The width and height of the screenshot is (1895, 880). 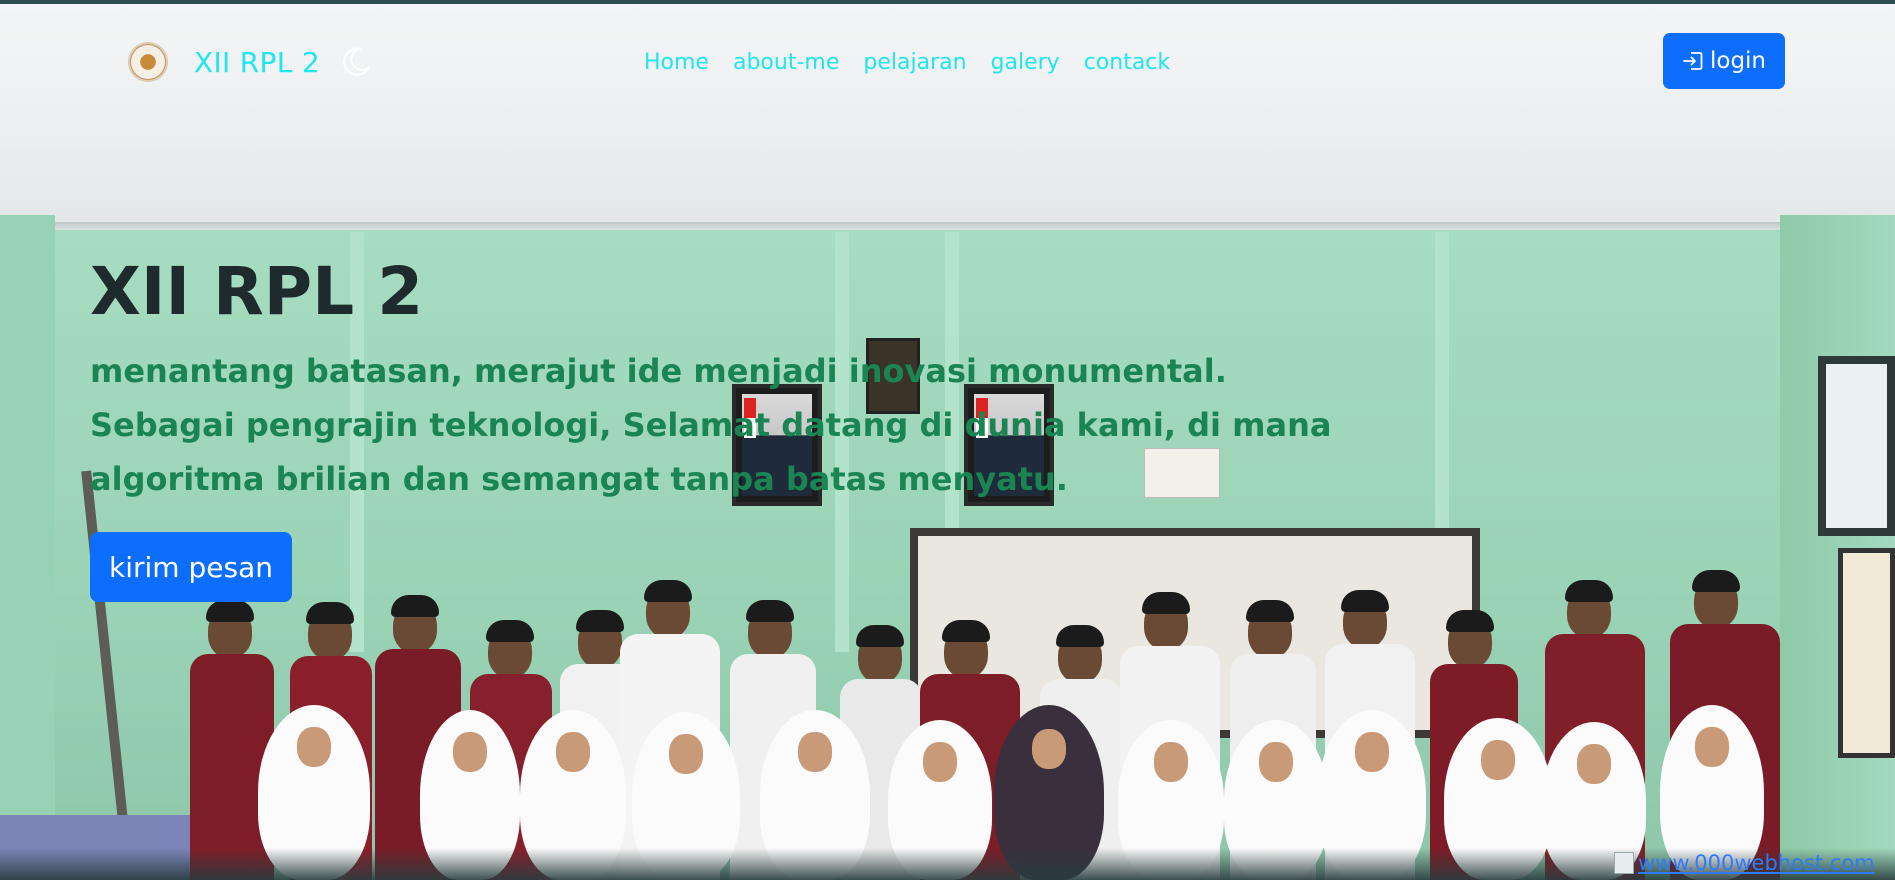 What do you see at coordinates (1127, 62) in the screenshot?
I see `nav-link-contack: contack` at bounding box center [1127, 62].